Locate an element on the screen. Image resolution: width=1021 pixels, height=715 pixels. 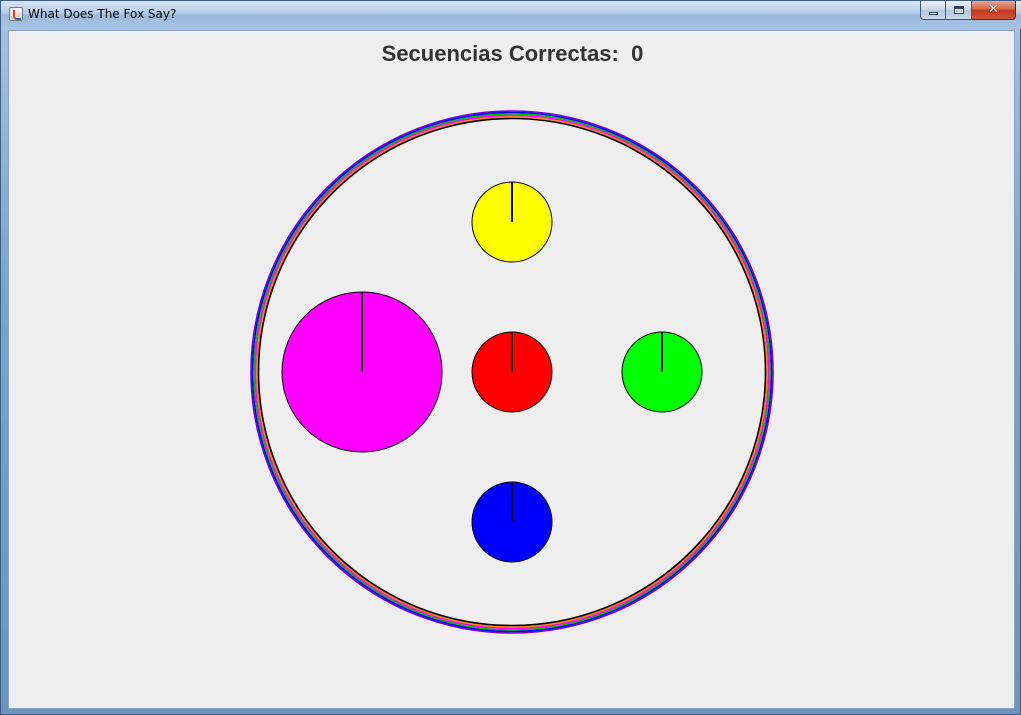
java-app-icon is located at coordinates (16, 14).